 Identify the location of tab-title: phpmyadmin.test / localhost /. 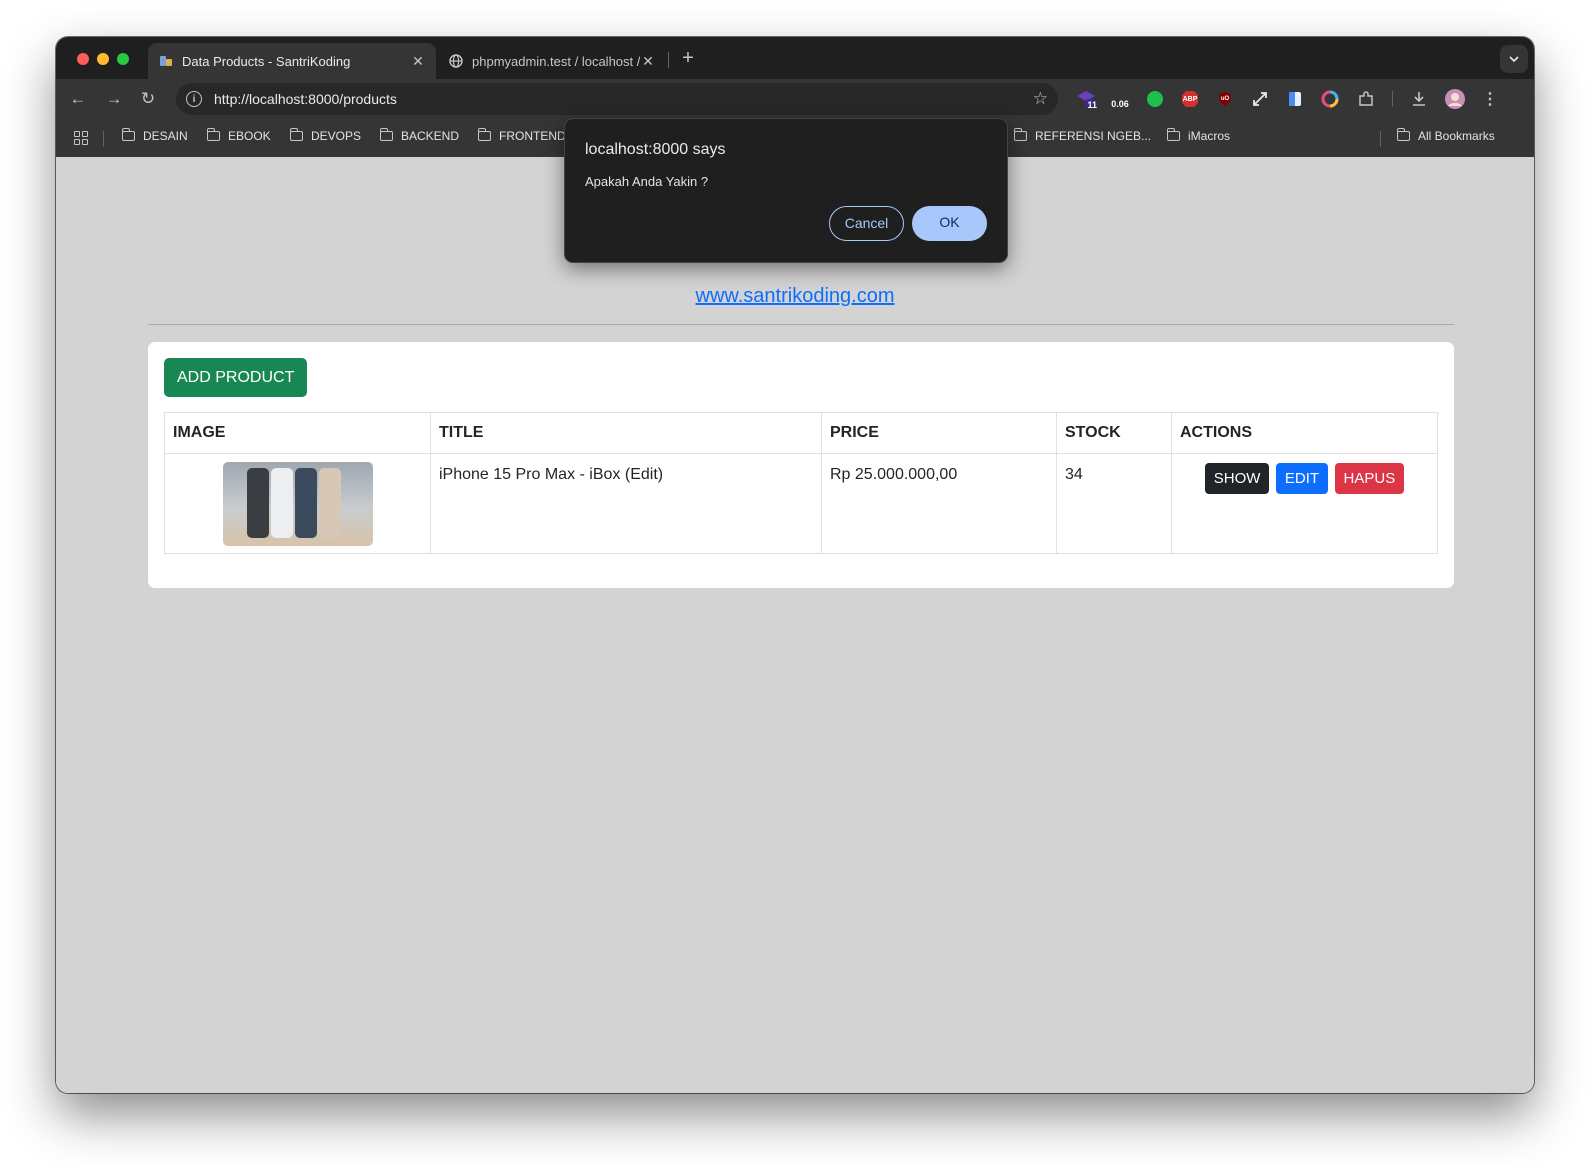
(556, 61).